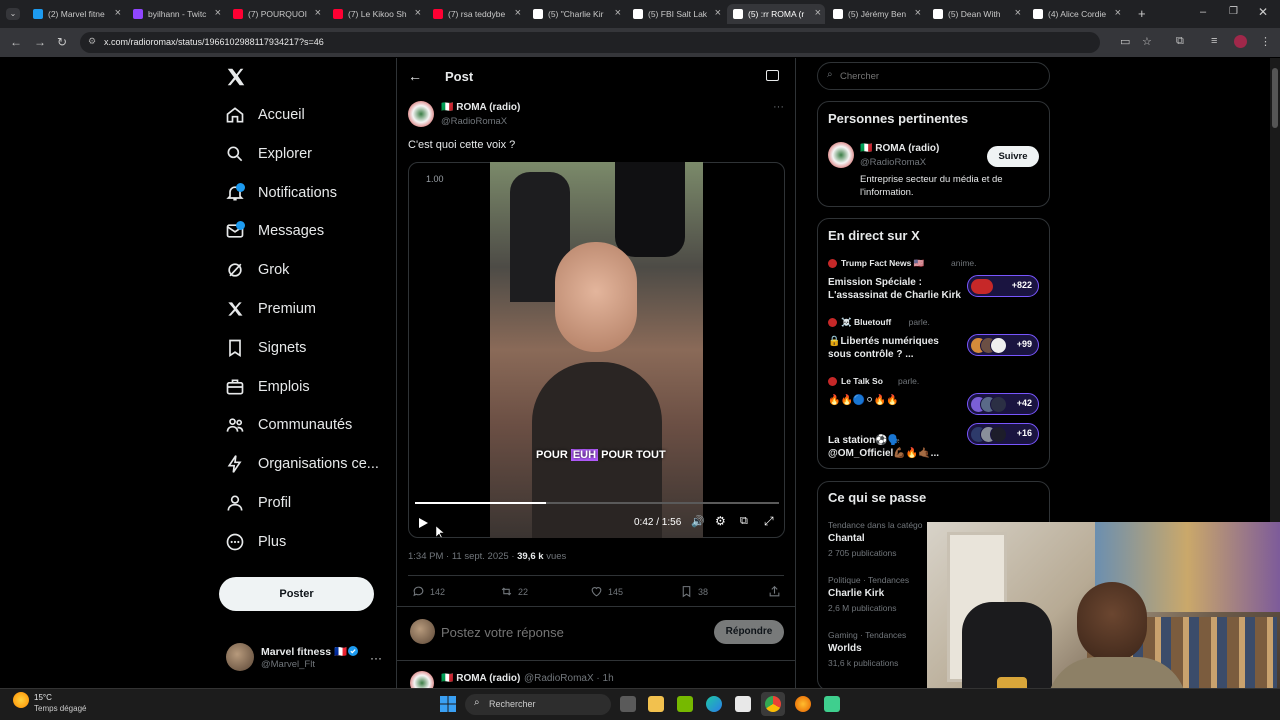  I want to click on pip-icon: ⧉, so click(744, 521).